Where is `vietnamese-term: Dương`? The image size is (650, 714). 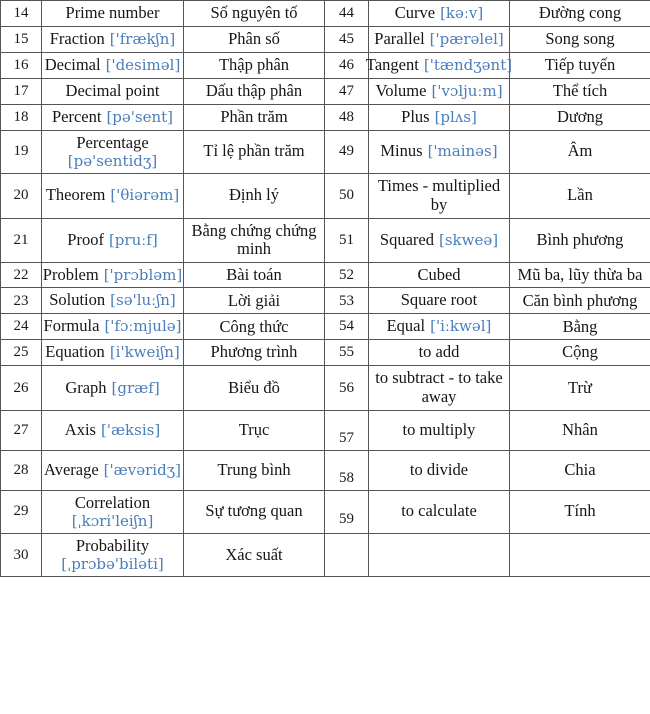 vietnamese-term: Dương is located at coordinates (580, 116).